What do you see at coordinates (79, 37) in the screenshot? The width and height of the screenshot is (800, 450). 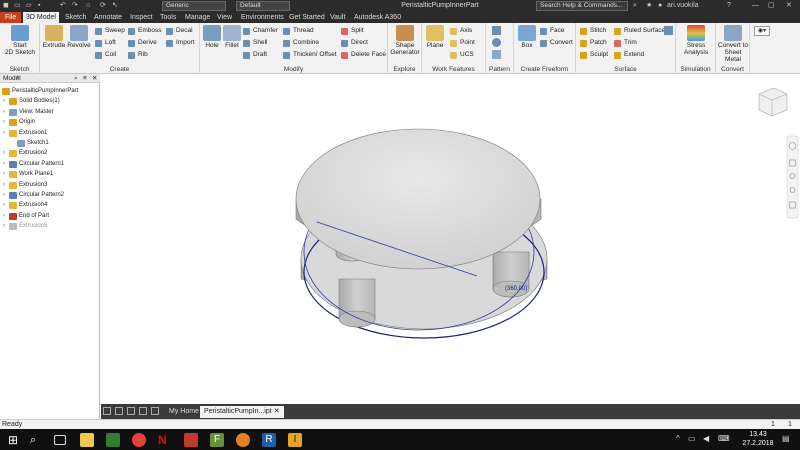 I see `revolve-button: Revolve` at bounding box center [79, 37].